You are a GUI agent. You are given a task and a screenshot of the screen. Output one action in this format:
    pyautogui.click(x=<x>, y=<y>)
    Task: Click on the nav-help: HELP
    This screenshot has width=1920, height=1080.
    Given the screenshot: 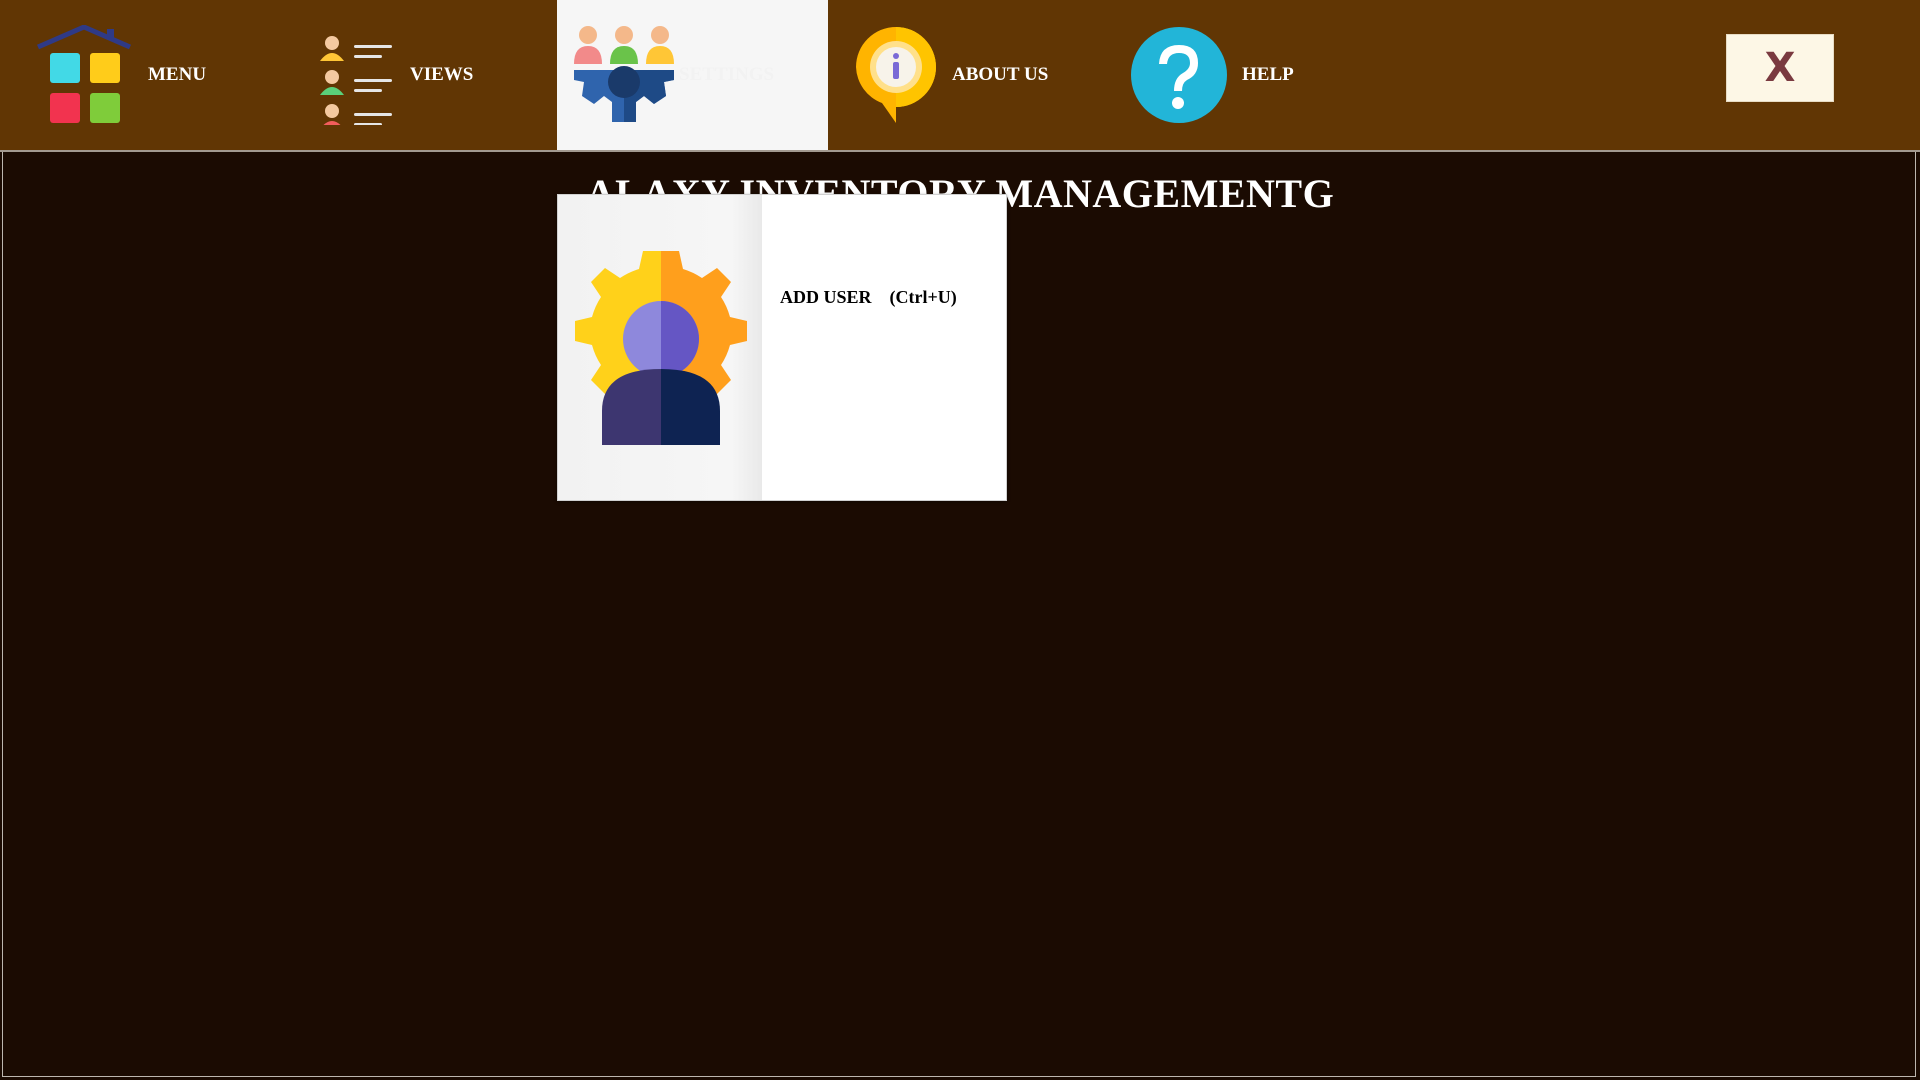 What is the action you would take?
    pyautogui.click(x=1212, y=75)
    